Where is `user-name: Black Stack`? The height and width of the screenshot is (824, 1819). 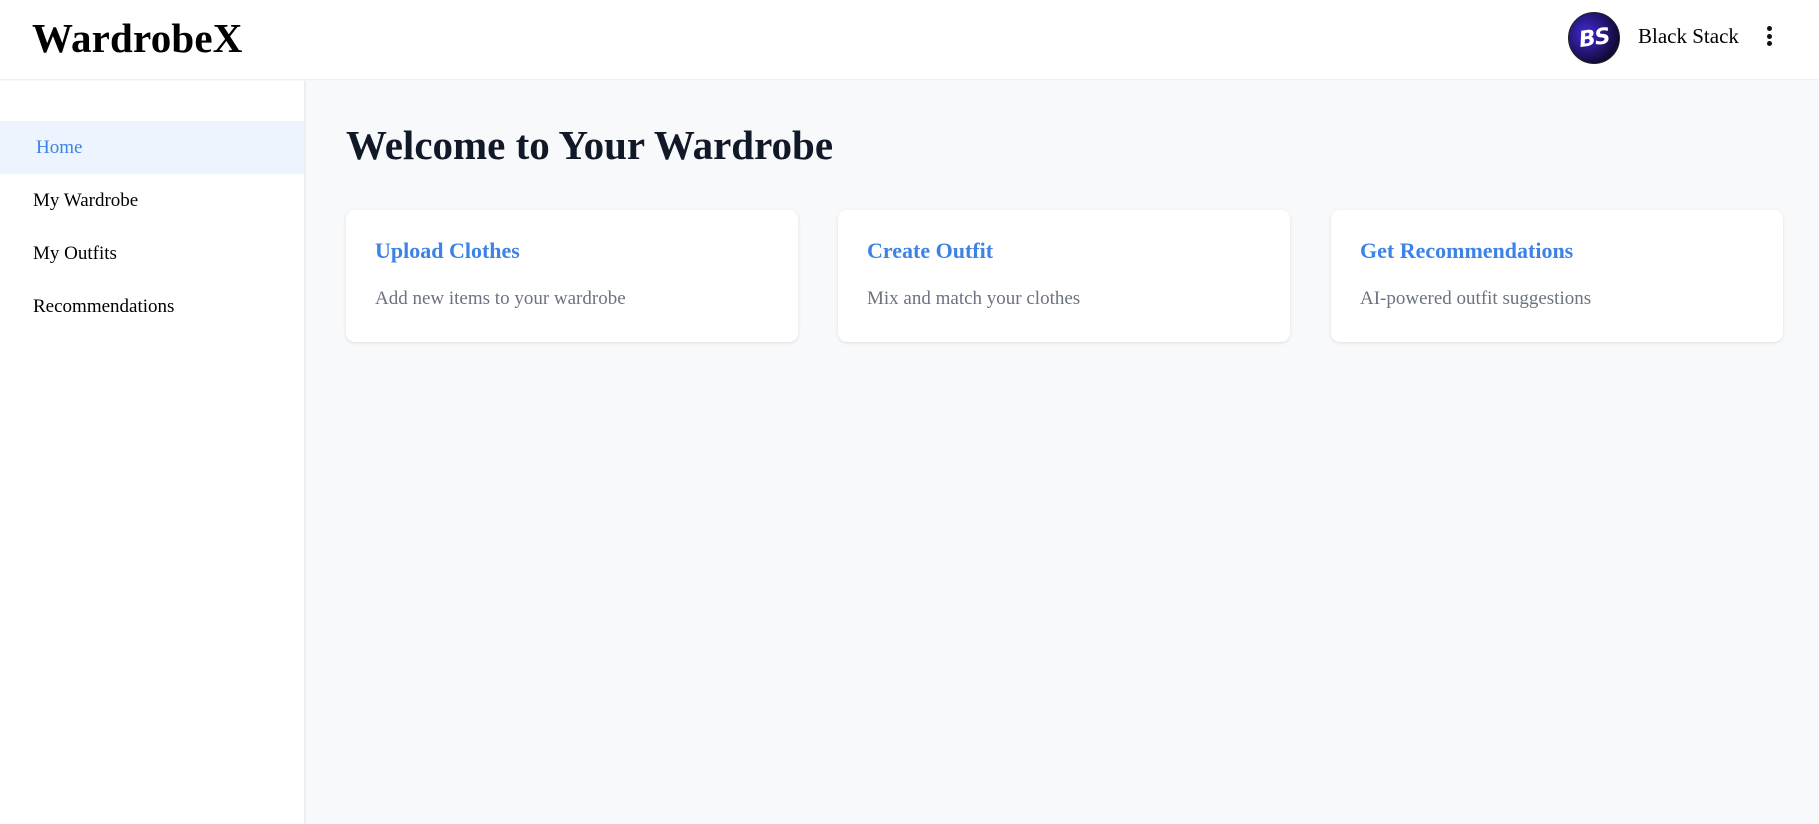 user-name: Black Stack is located at coordinates (1688, 36).